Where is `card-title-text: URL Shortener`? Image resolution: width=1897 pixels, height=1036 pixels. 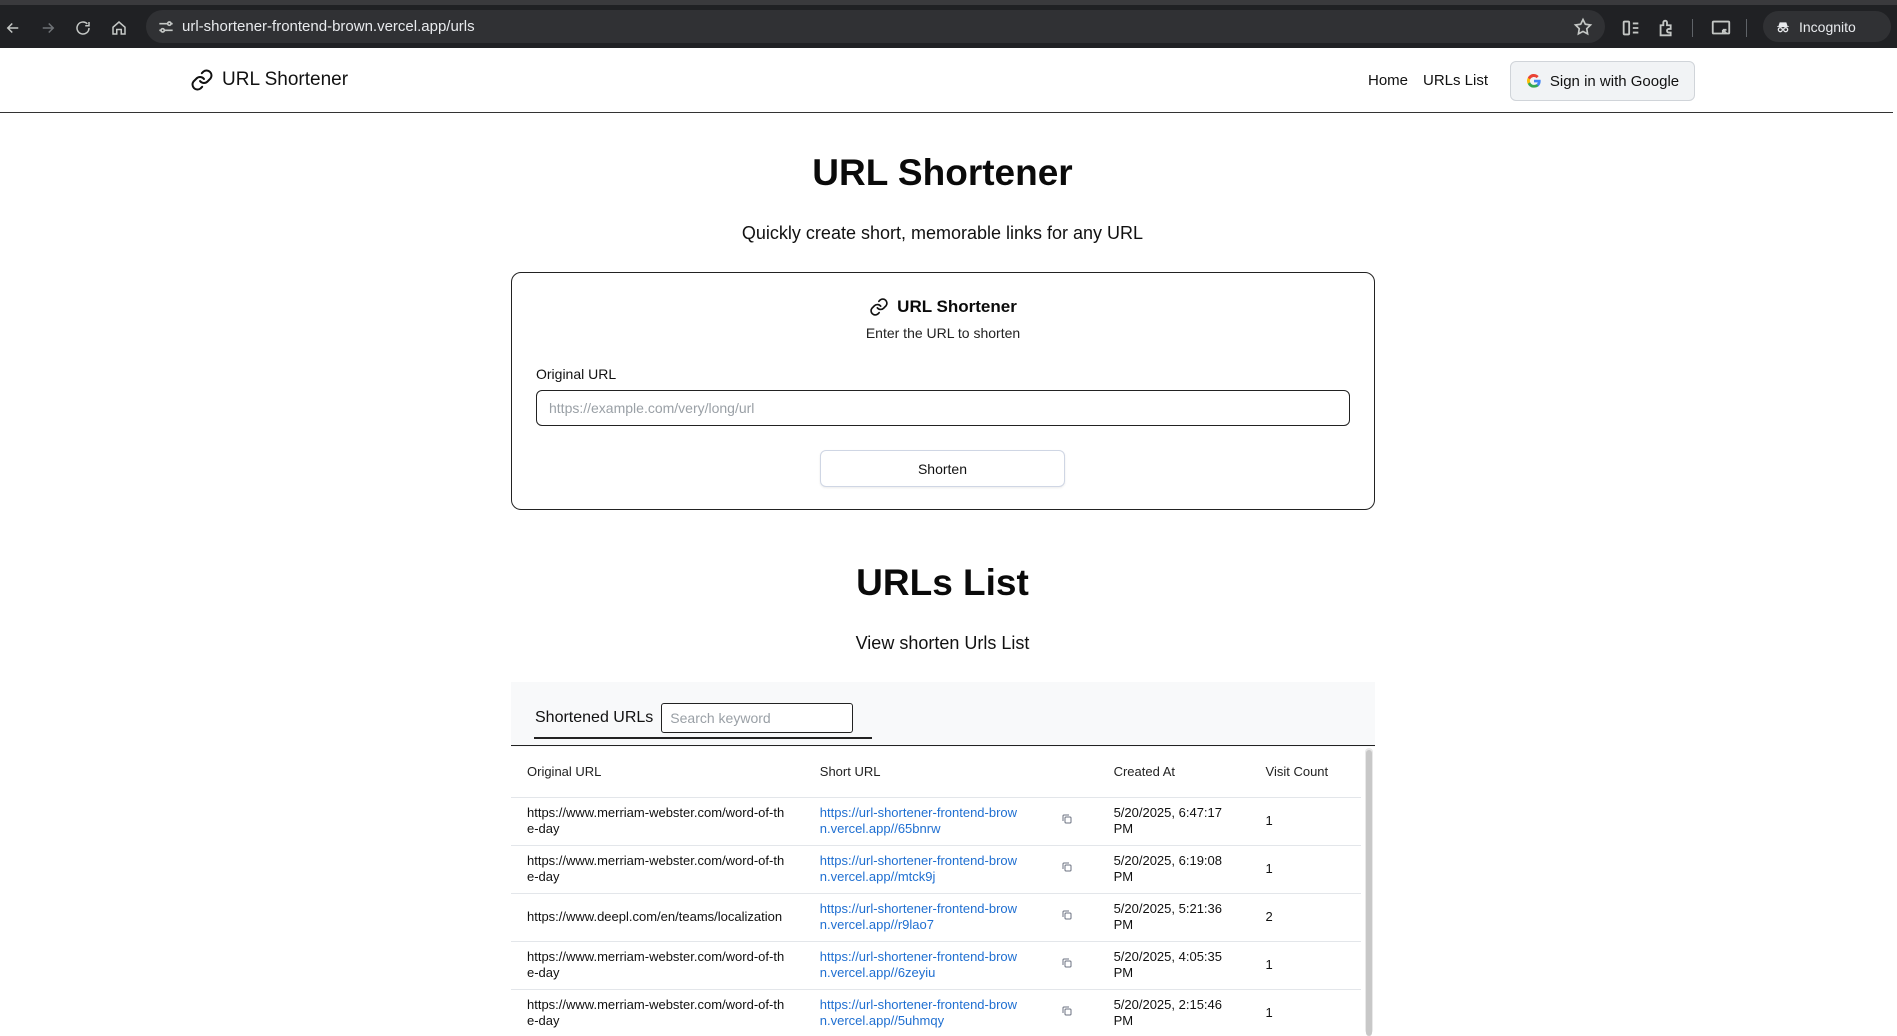
card-title-text: URL Shortener is located at coordinates (957, 306).